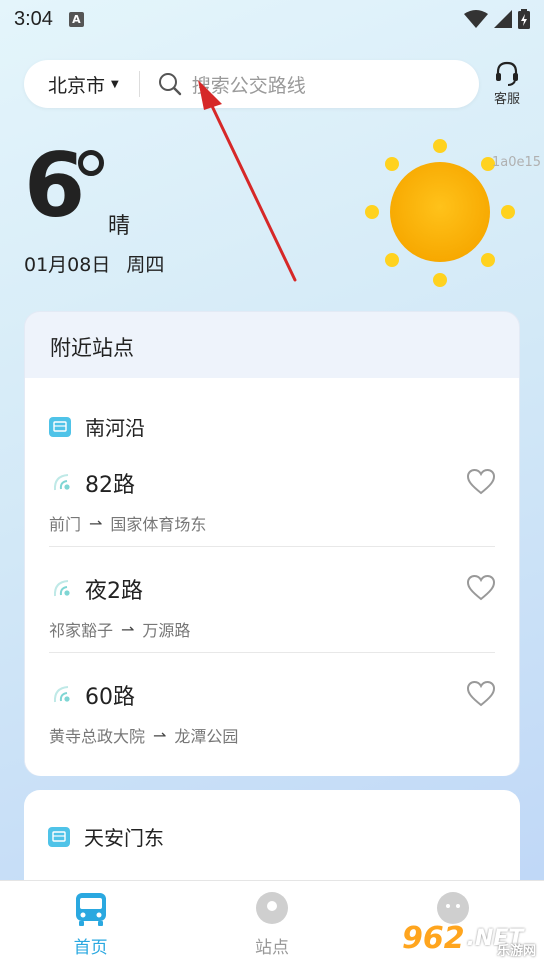  Describe the element at coordinates (166, 630) in the screenshot. I see `route-to: 万源路` at that location.